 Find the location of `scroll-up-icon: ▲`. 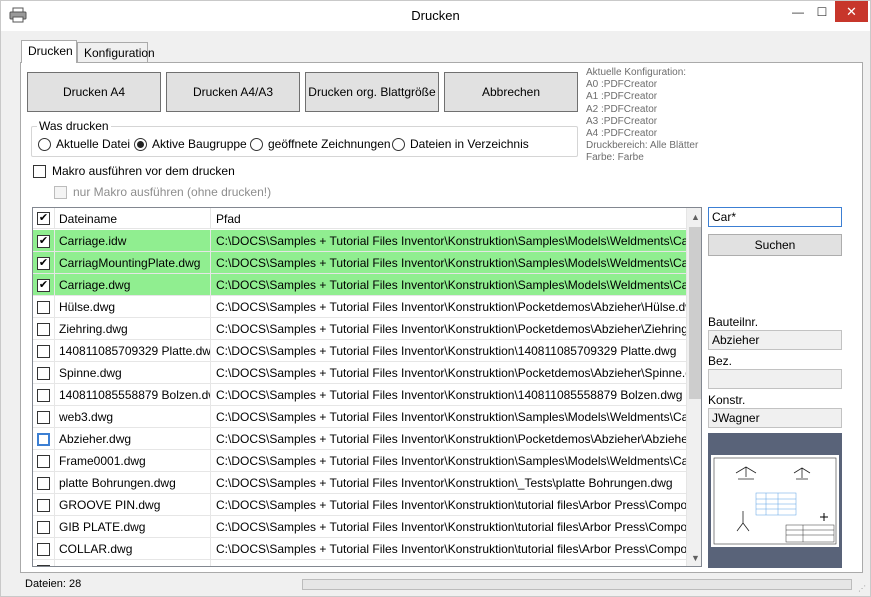

scroll-up-icon: ▲ is located at coordinates (694, 216).